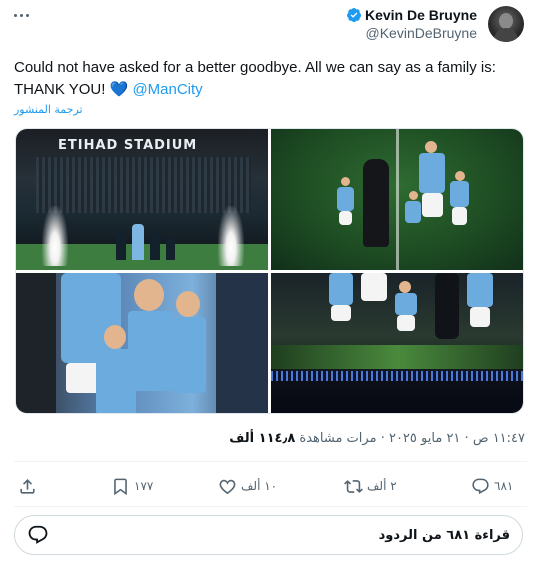  What do you see at coordinates (132, 486) in the screenshot?
I see `bookmark-button: ١٧٧` at bounding box center [132, 486].